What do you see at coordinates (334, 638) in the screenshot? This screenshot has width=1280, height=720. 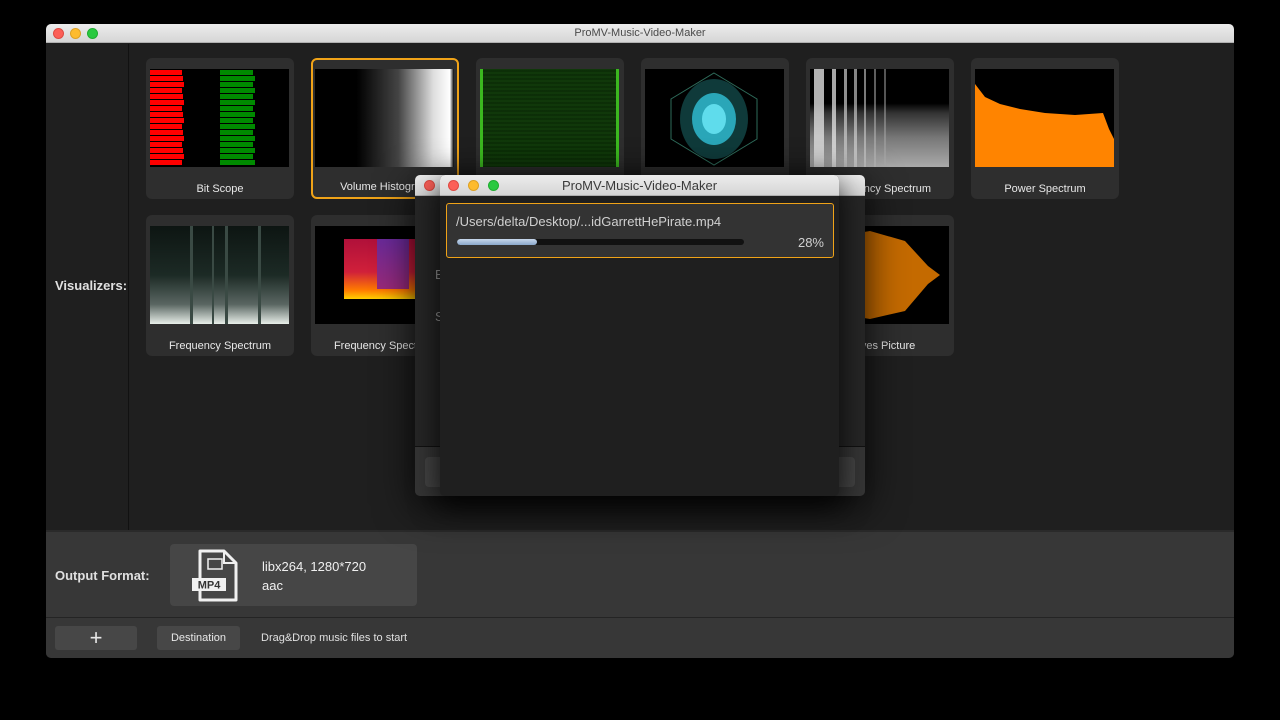 I see `drag-drop-hint: Drag&Drop music files to start` at bounding box center [334, 638].